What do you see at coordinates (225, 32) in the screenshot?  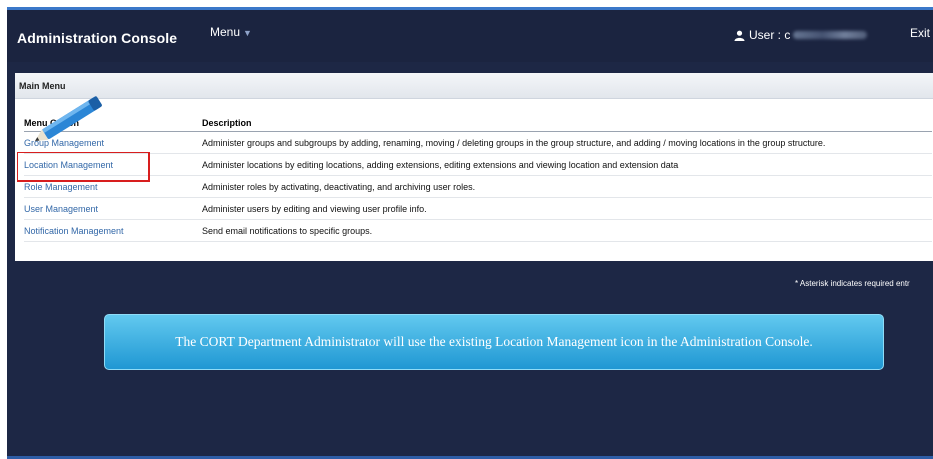 I see `menu-label: Menu` at bounding box center [225, 32].